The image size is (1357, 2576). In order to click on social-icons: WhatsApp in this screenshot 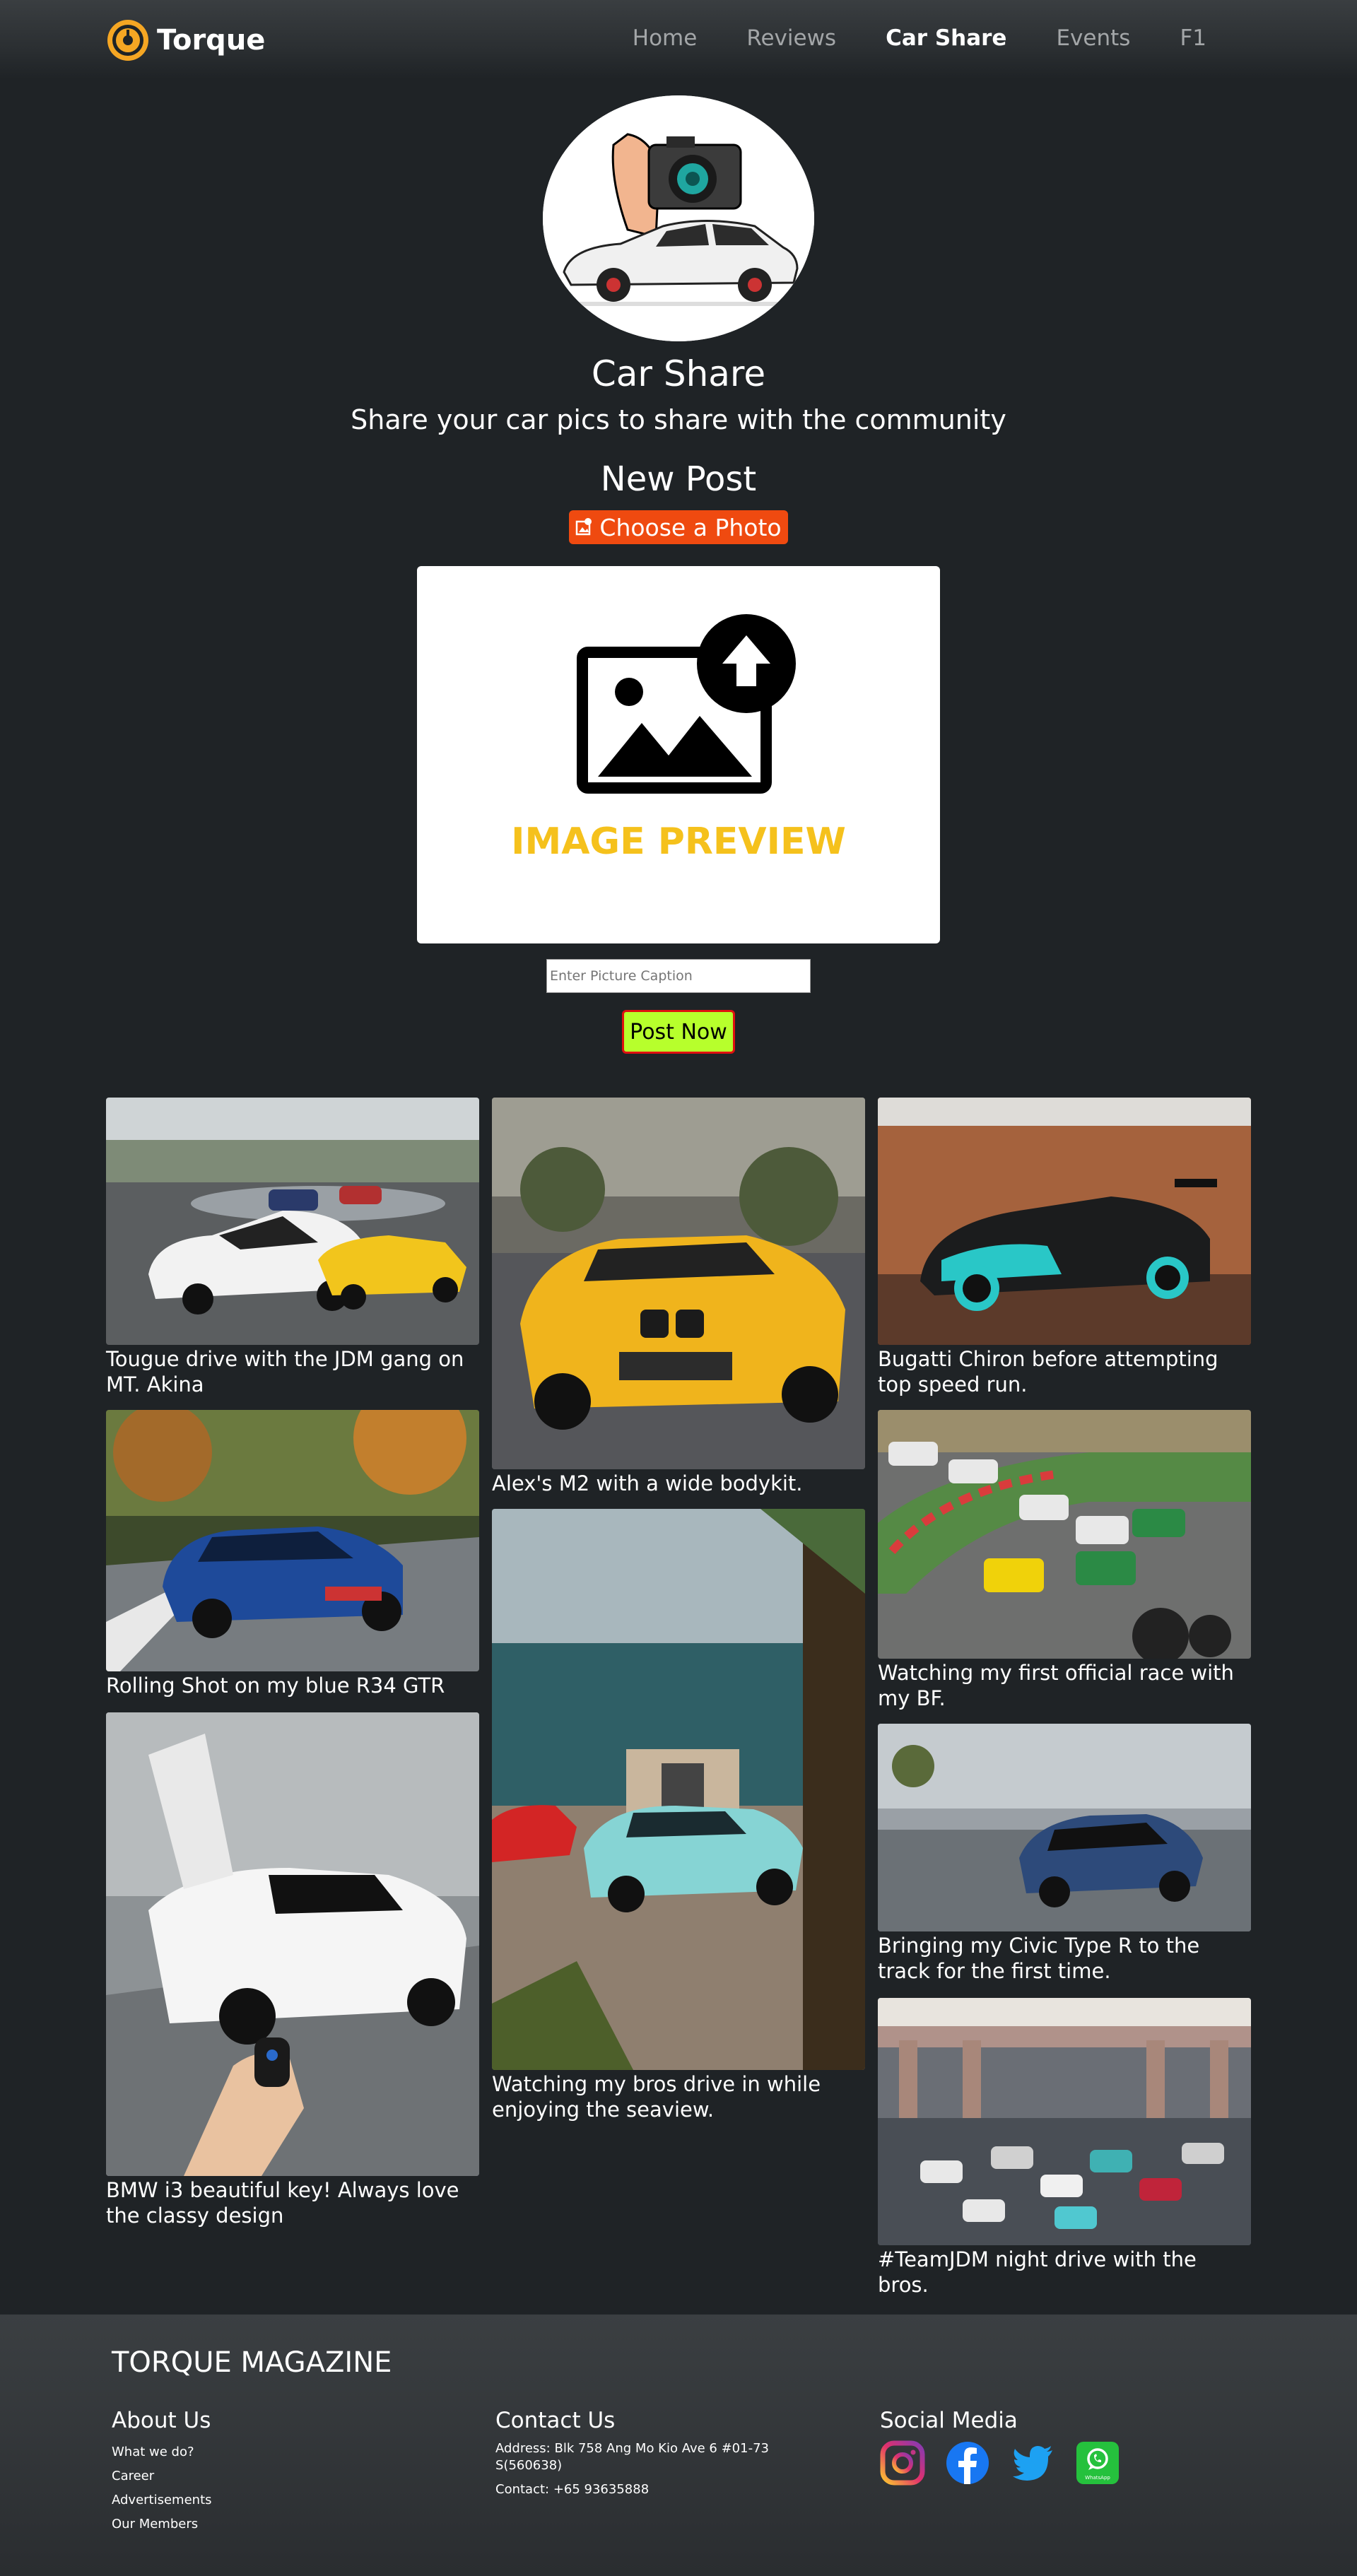, I will do `click(1000, 2463)`.